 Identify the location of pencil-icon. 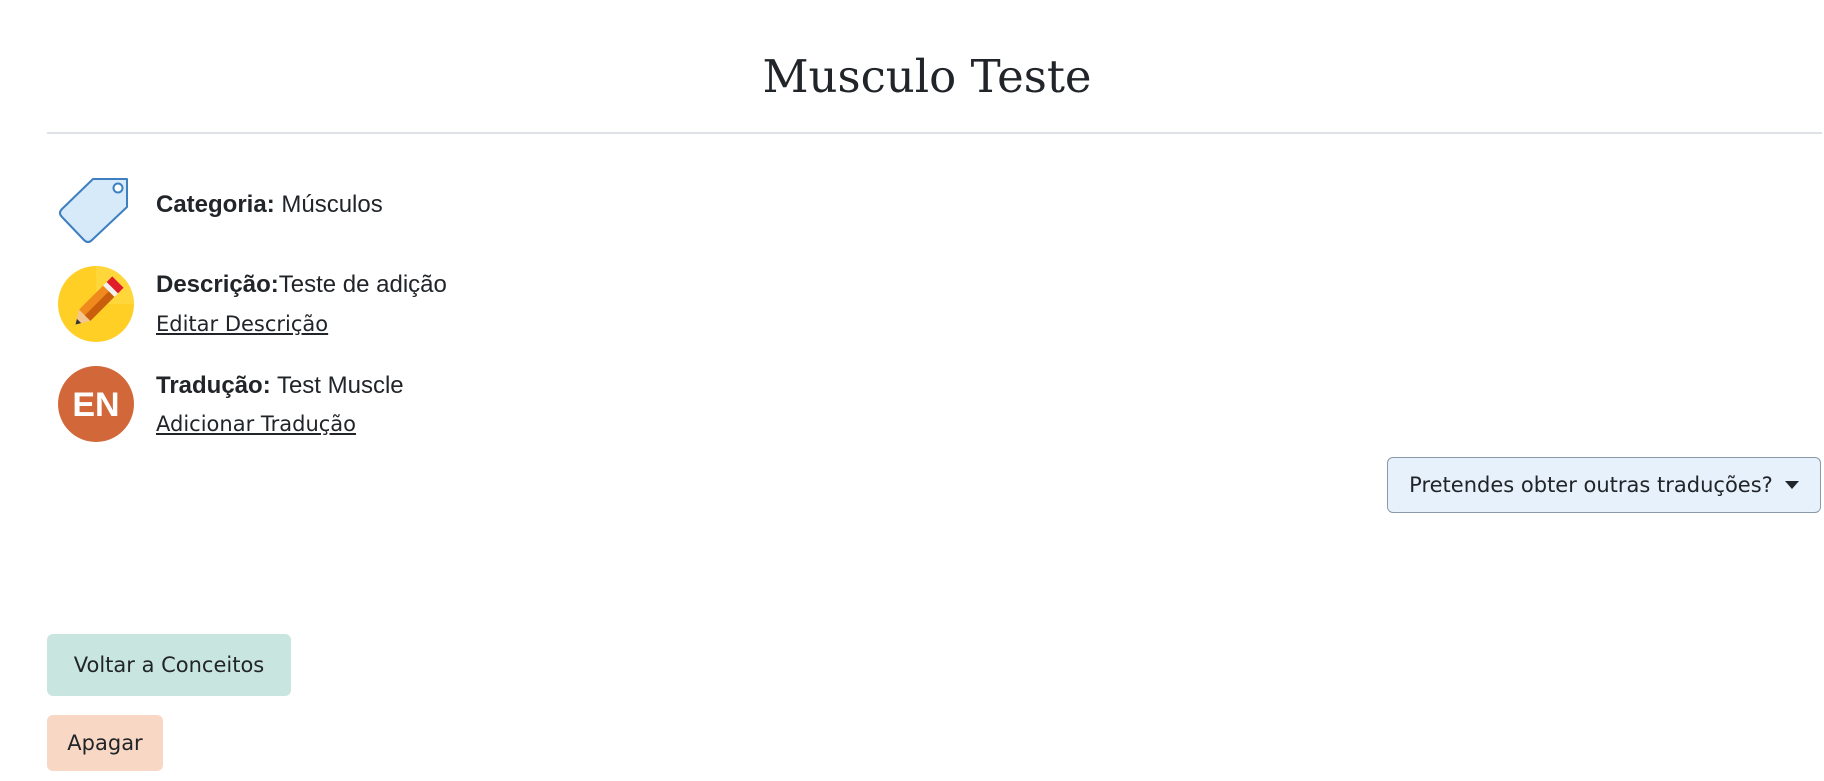
(96, 304).